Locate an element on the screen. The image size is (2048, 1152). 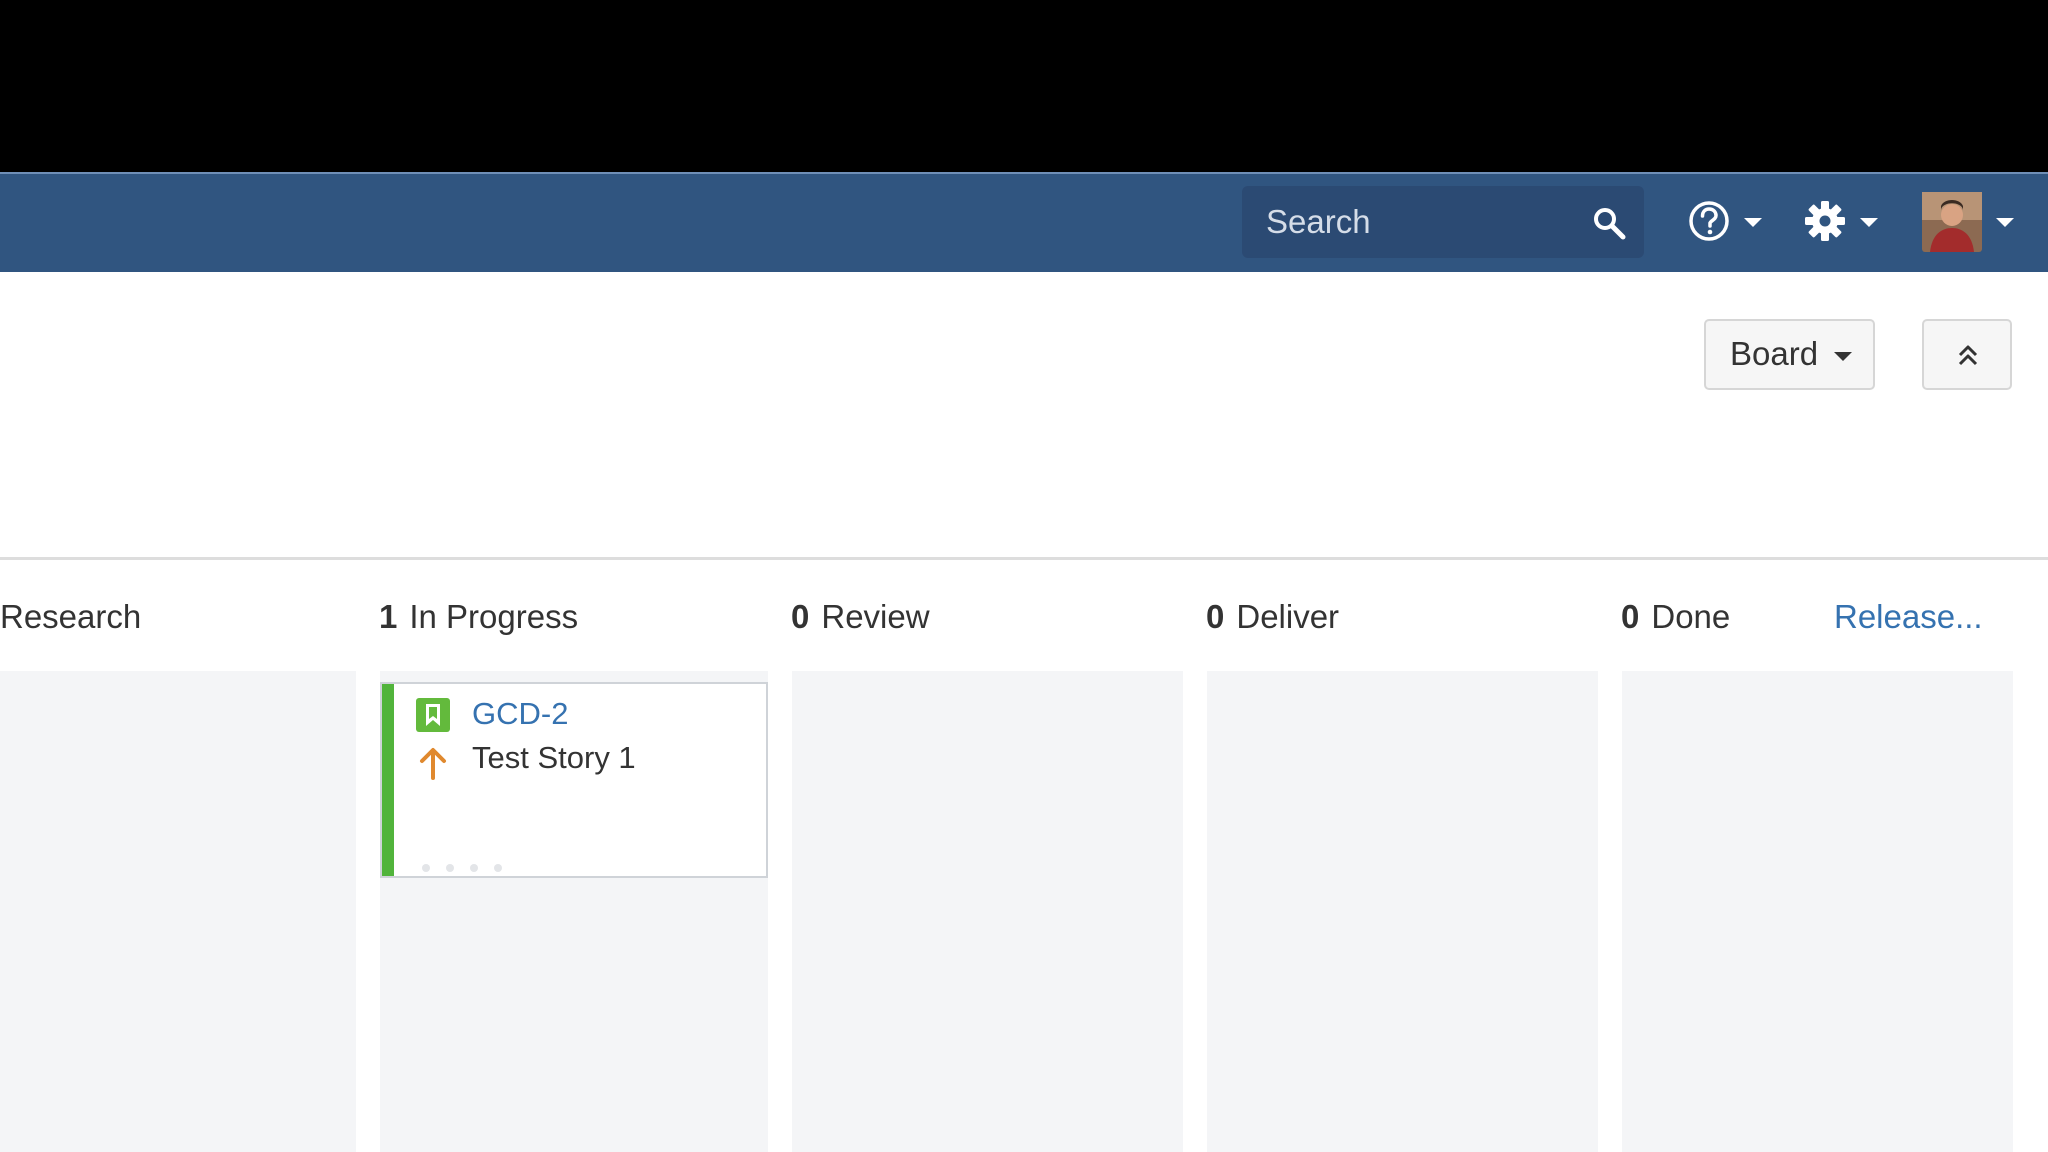
help-menu-button is located at coordinates (1727, 222).